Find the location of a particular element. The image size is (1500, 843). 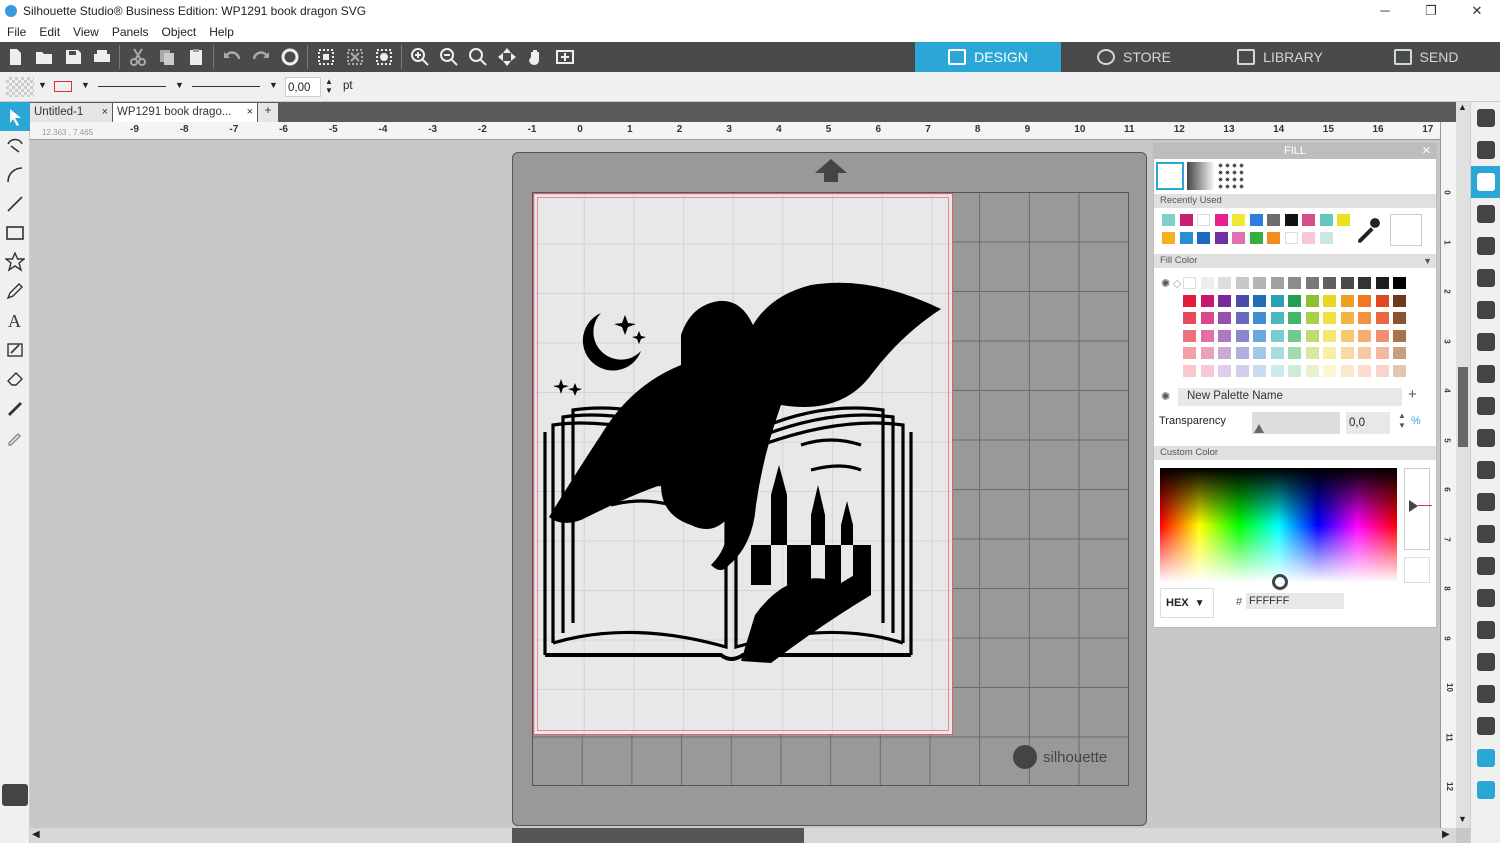

scroll-left-icon: ◀ is located at coordinates (36, 834).